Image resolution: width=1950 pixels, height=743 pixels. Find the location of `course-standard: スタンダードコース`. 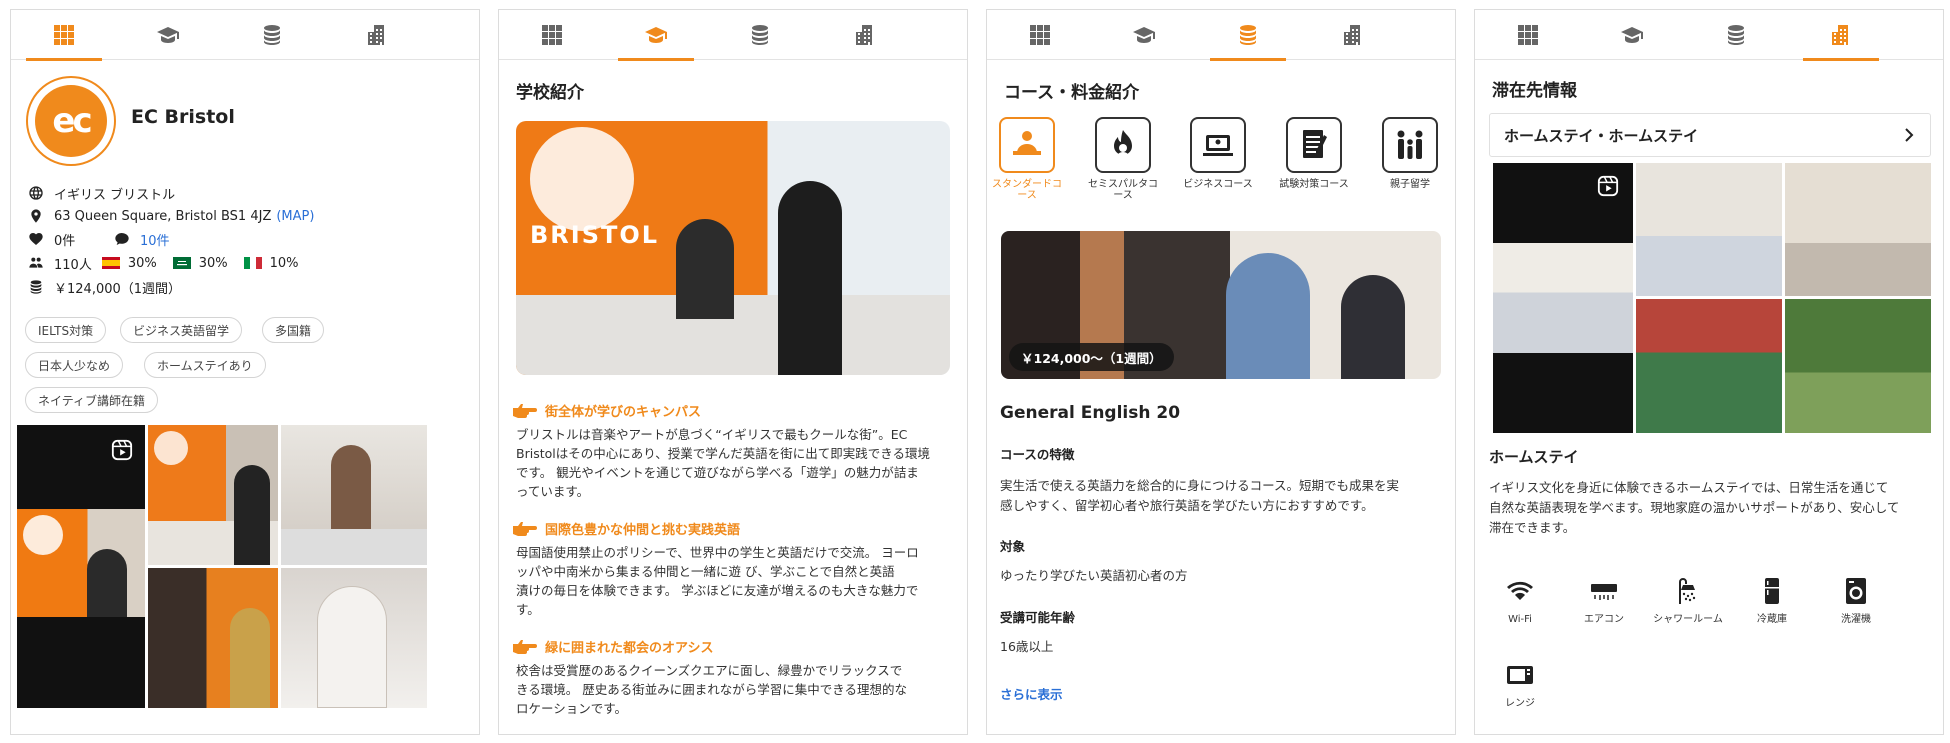

course-standard: スタンダードコース is located at coordinates (1027, 159).